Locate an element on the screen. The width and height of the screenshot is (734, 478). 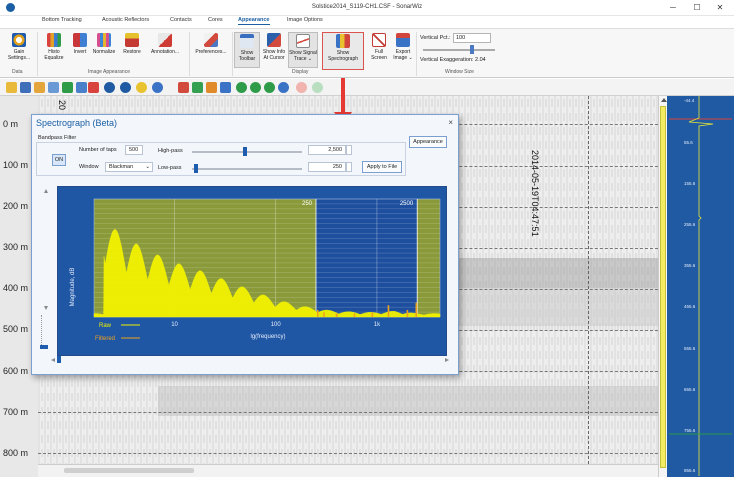
normalize-icon is located at coordinates (104, 40).